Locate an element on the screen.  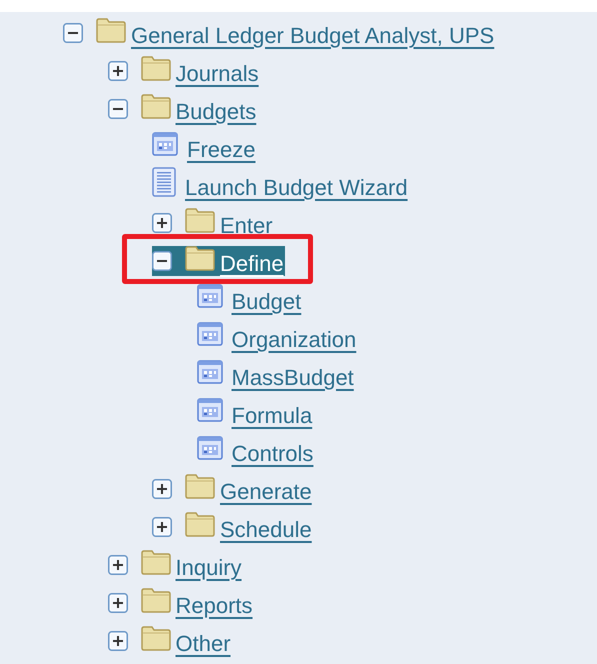
tree-link: Enter is located at coordinates (246, 226).